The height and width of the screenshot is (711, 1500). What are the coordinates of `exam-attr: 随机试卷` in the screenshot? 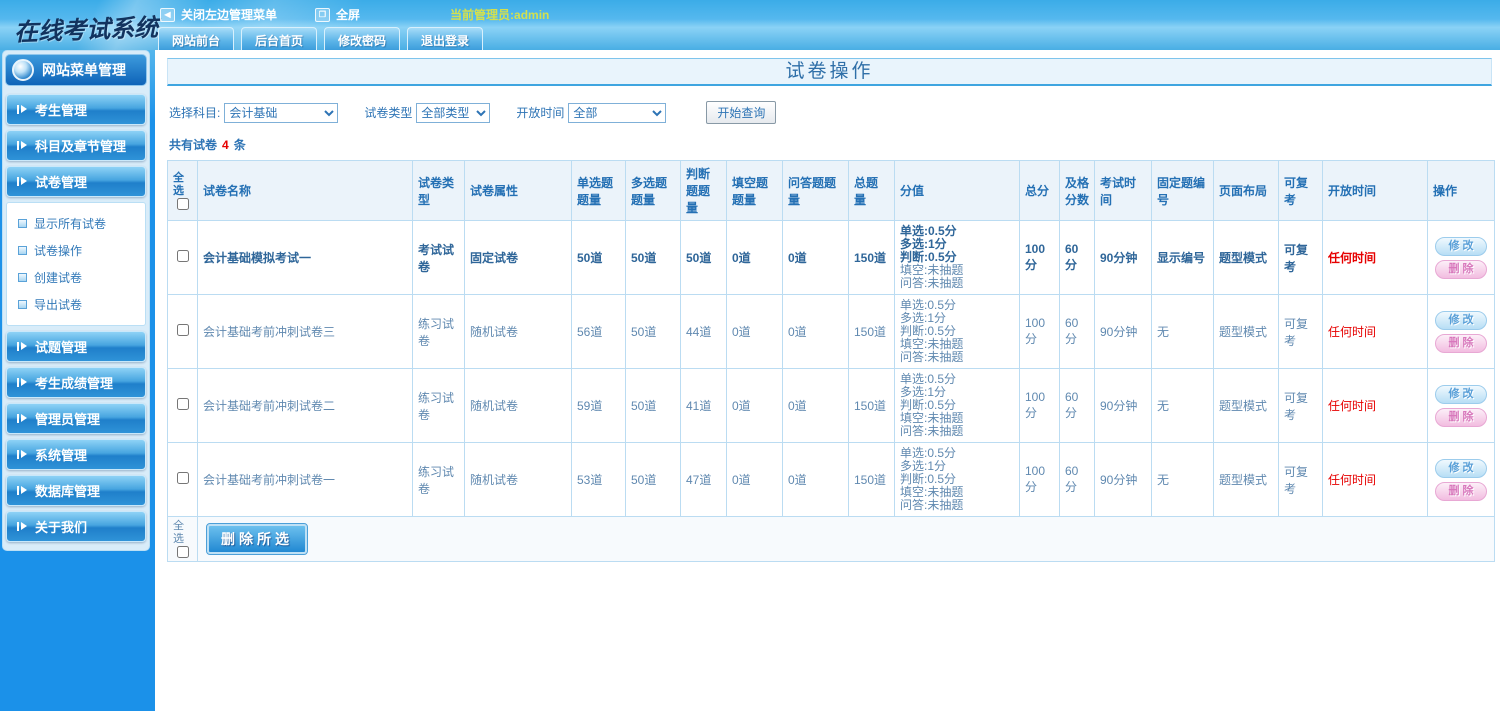 It's located at (518, 405).